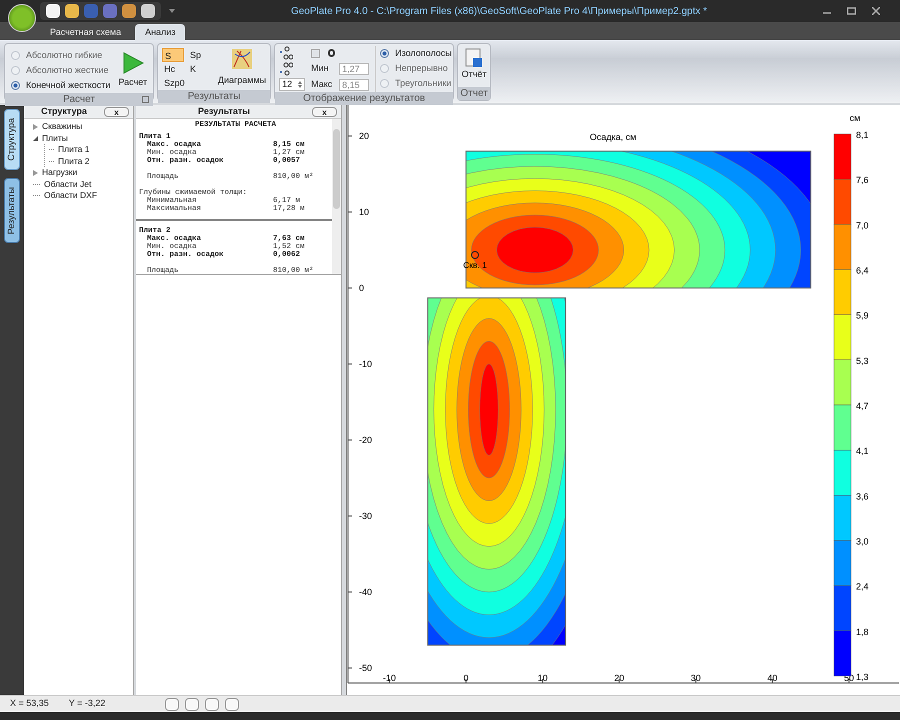 The width and height of the screenshot is (900, 720). I want to click on radio-option: Изолополосы, so click(416, 53).